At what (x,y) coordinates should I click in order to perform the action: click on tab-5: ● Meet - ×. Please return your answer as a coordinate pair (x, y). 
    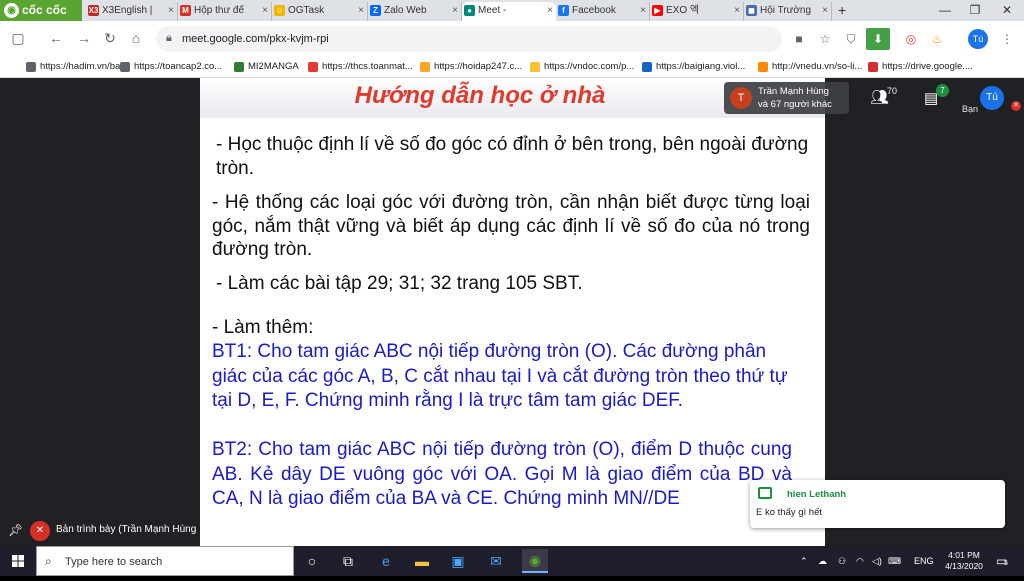
    Looking at the image, I should click on (509, 11).